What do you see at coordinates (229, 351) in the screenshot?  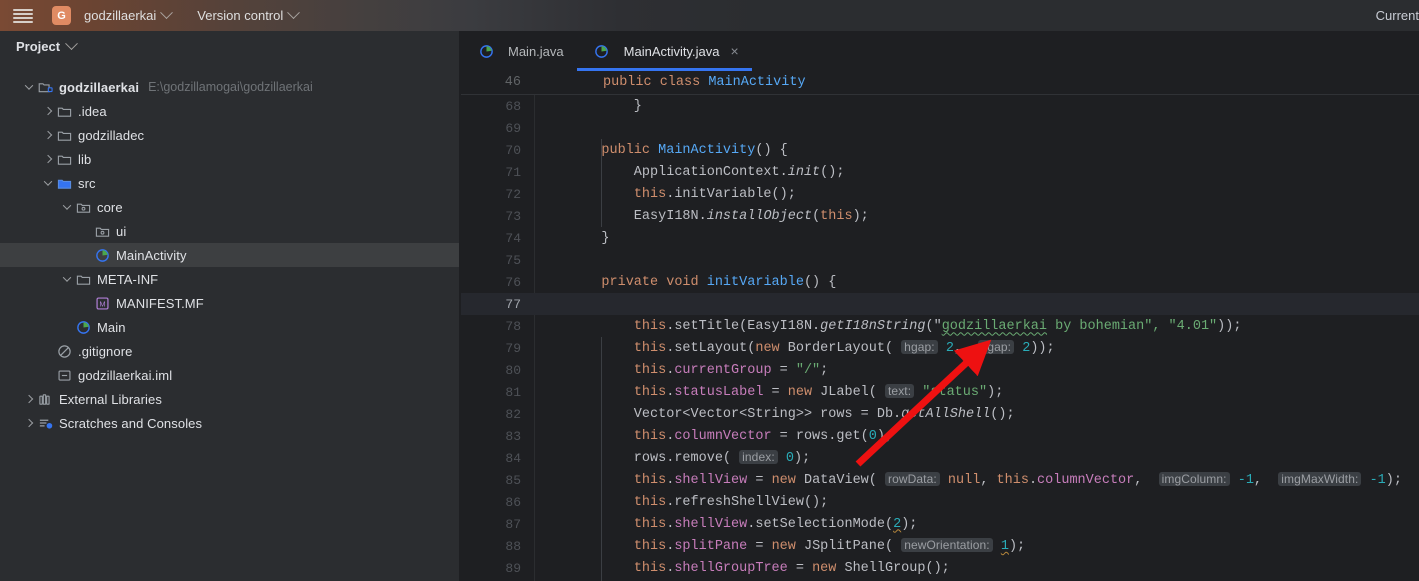 I see `tree-item-gitignore: .gitignore` at bounding box center [229, 351].